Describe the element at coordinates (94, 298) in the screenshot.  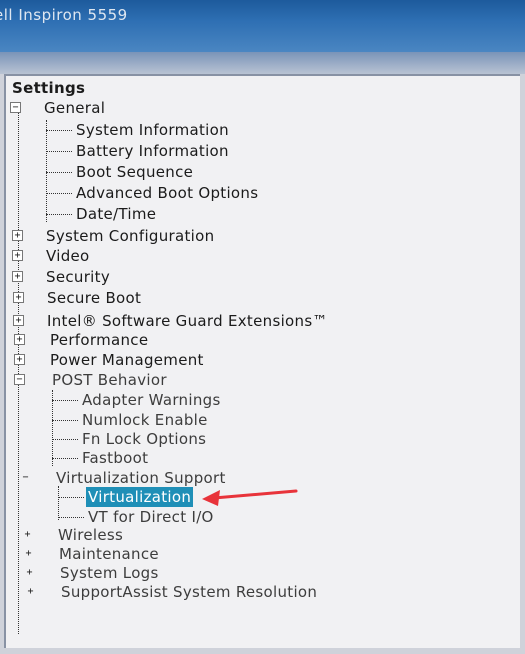
I see `tree-node-label: Secure Boot` at that location.